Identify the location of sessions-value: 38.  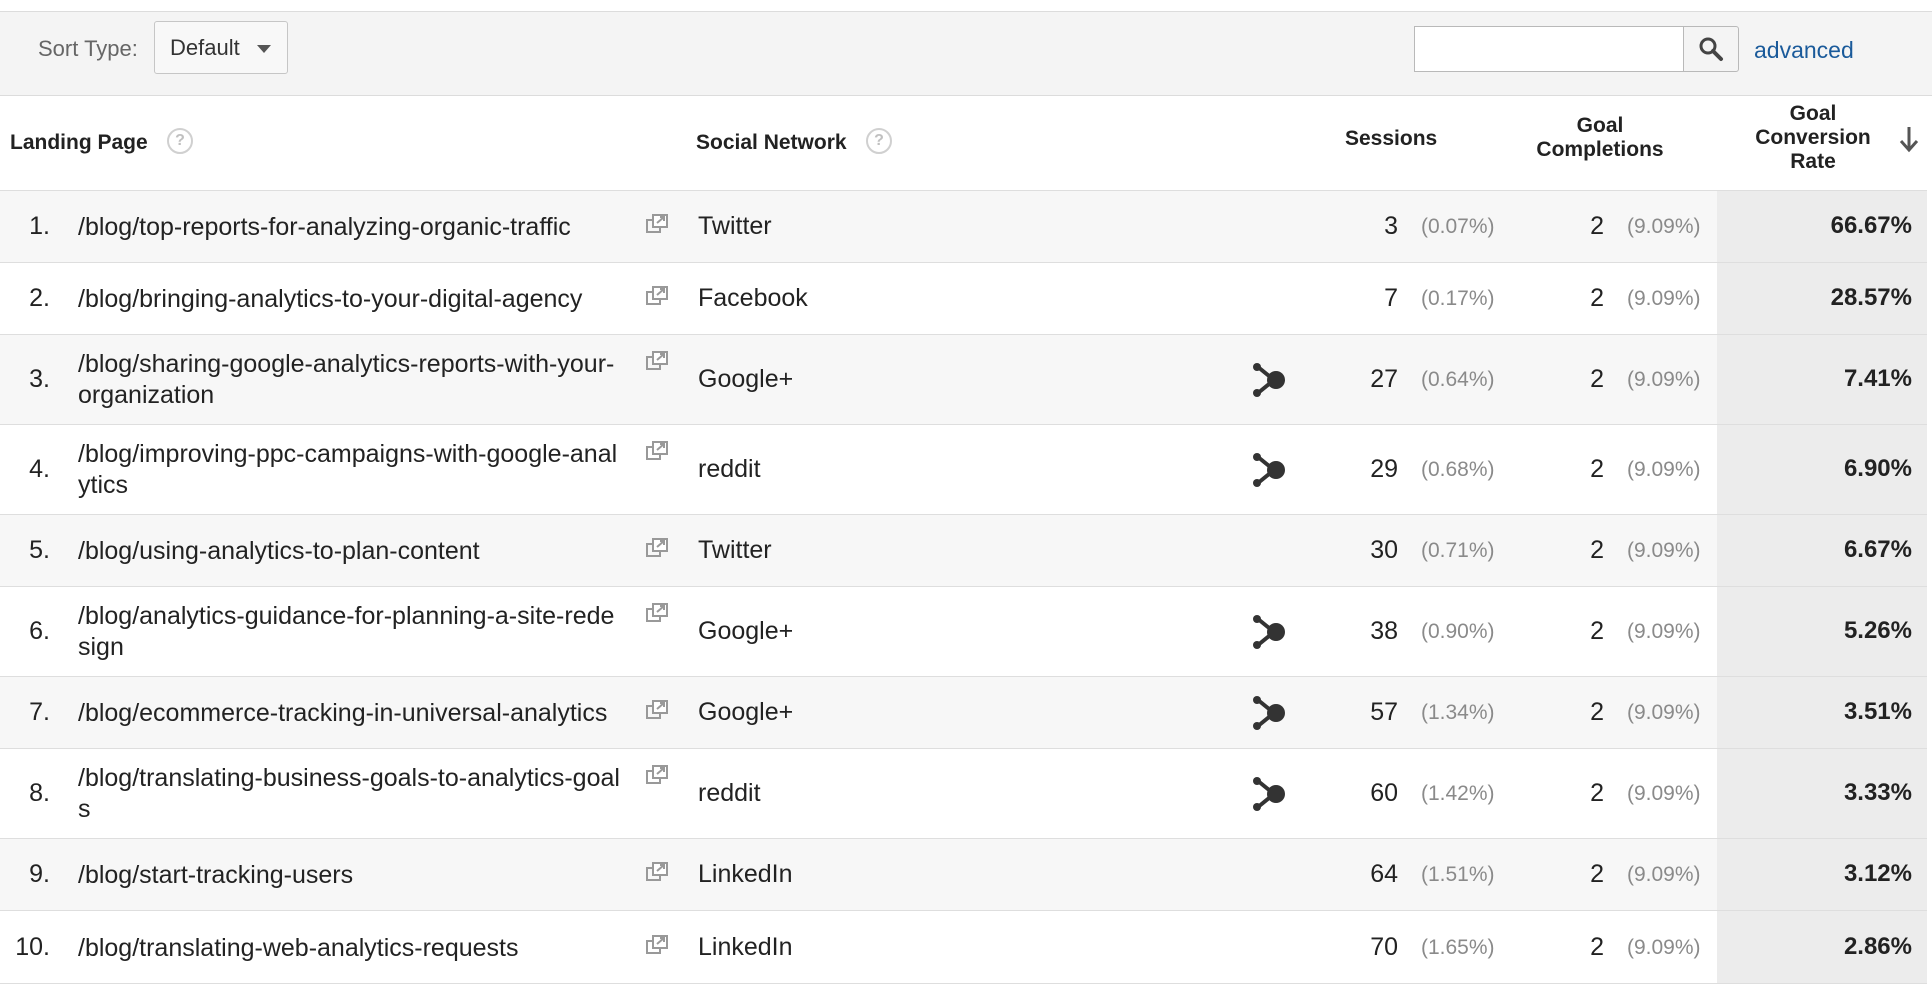
(1384, 631).